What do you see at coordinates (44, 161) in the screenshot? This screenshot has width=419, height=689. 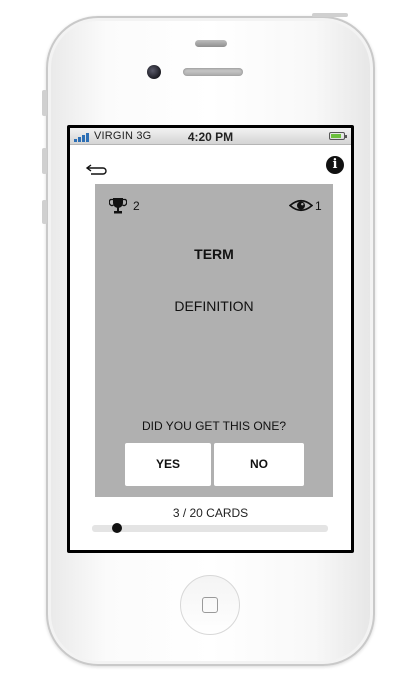 I see `volume-down-button` at bounding box center [44, 161].